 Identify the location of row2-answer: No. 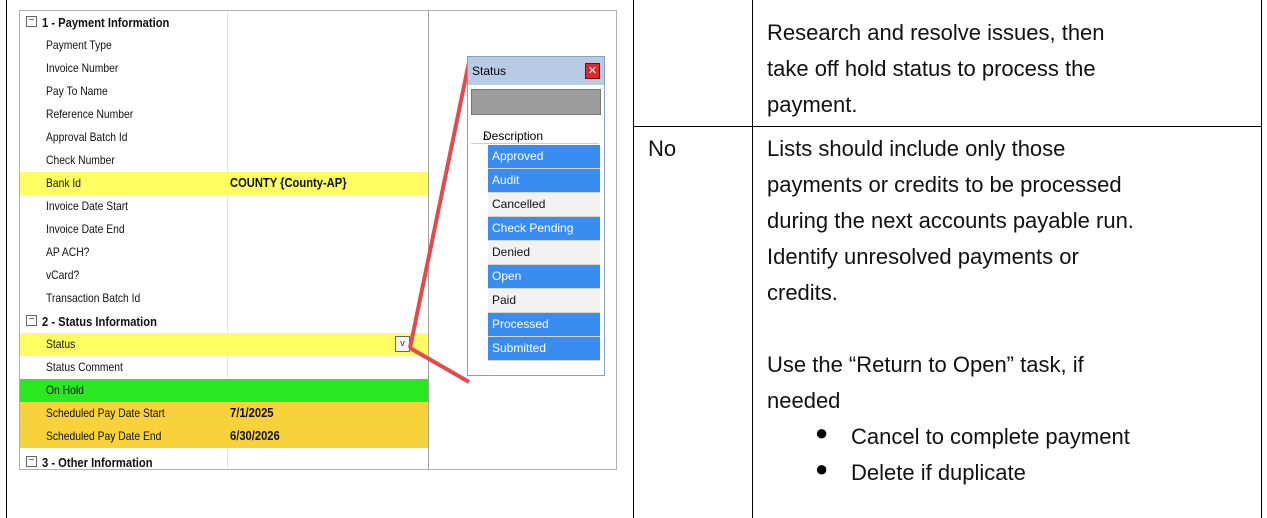
(662, 148).